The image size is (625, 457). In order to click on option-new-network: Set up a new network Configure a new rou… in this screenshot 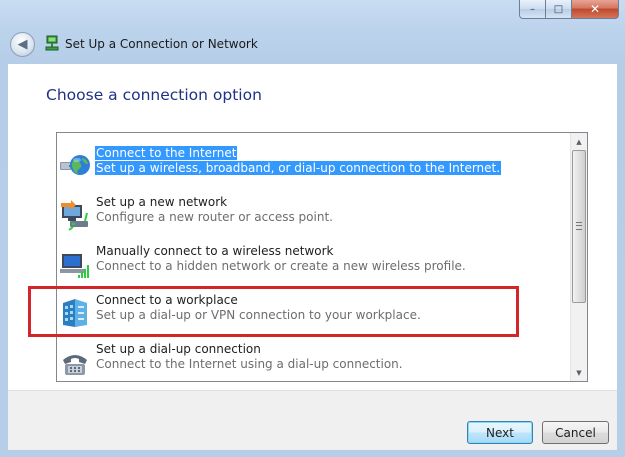, I will do `click(314, 214)`.